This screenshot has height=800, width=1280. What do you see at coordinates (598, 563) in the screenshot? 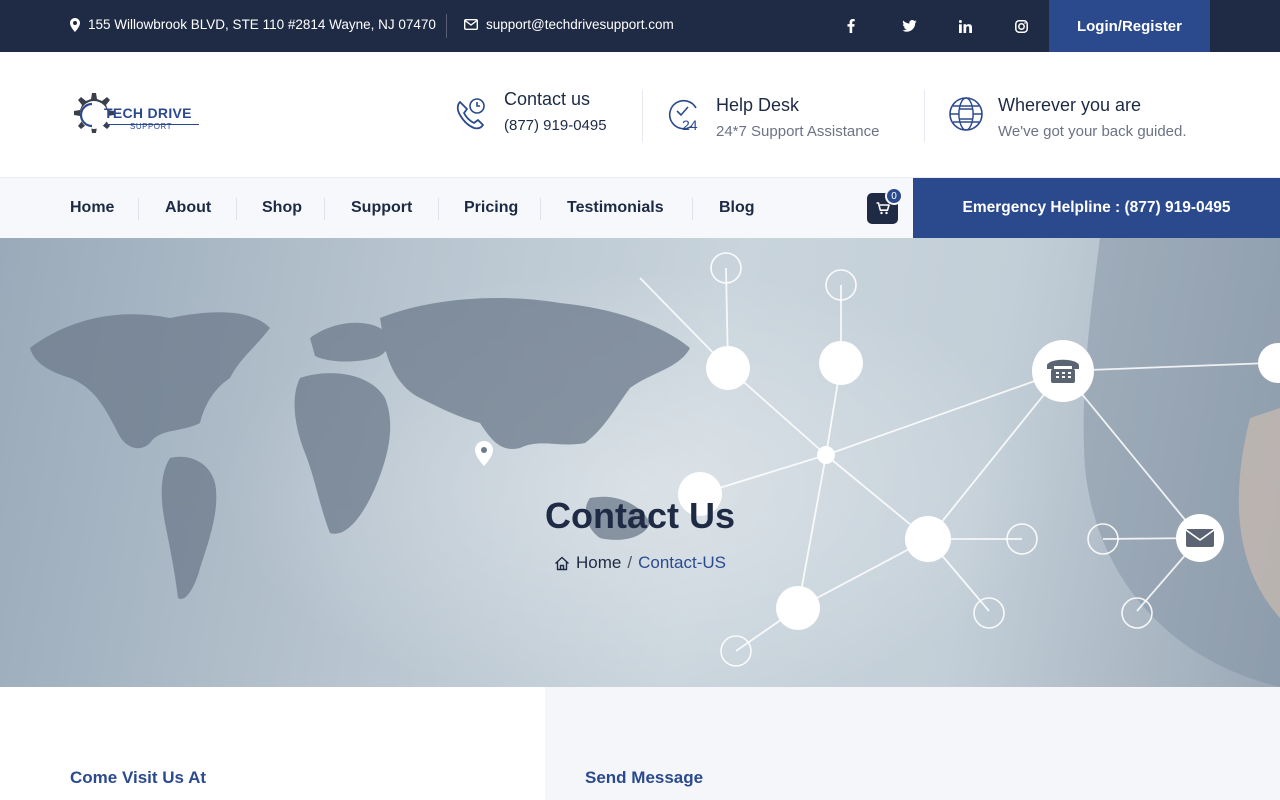
I see `breadcrumb-home: Home` at bounding box center [598, 563].